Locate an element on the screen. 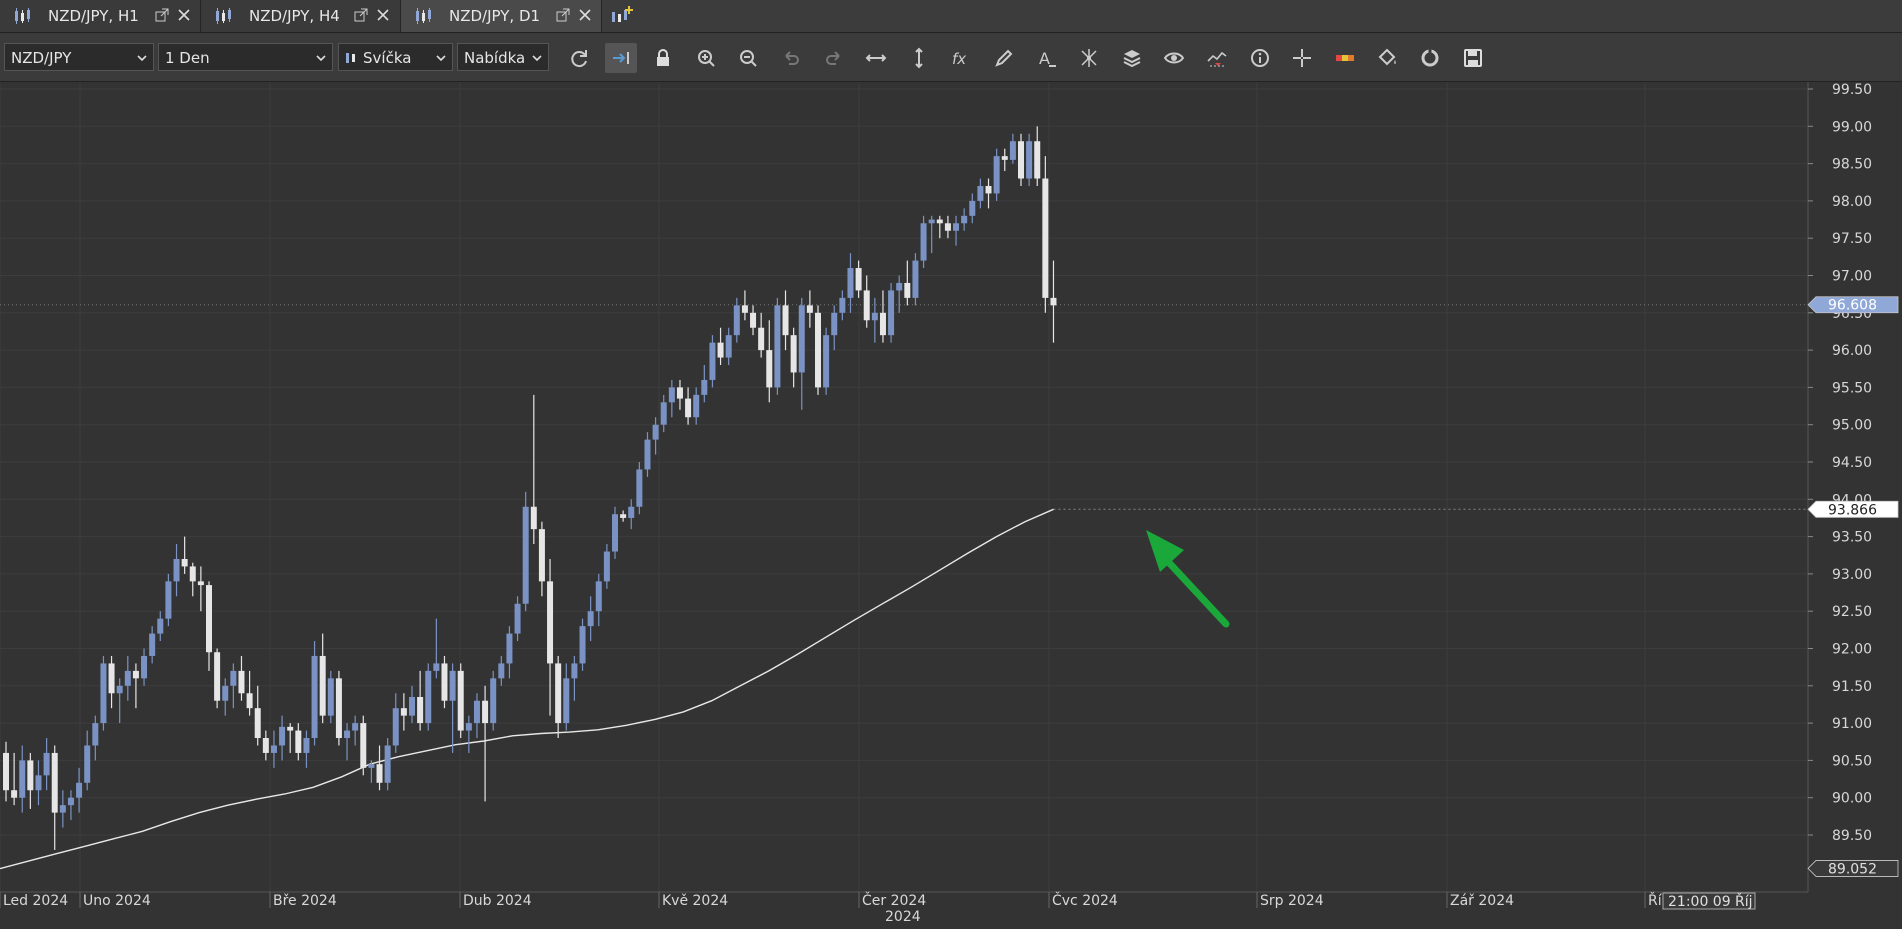 The height and width of the screenshot is (929, 1902). tab-nzdjpy-d1: NZD/JPY, D1 is located at coordinates (501, 16).